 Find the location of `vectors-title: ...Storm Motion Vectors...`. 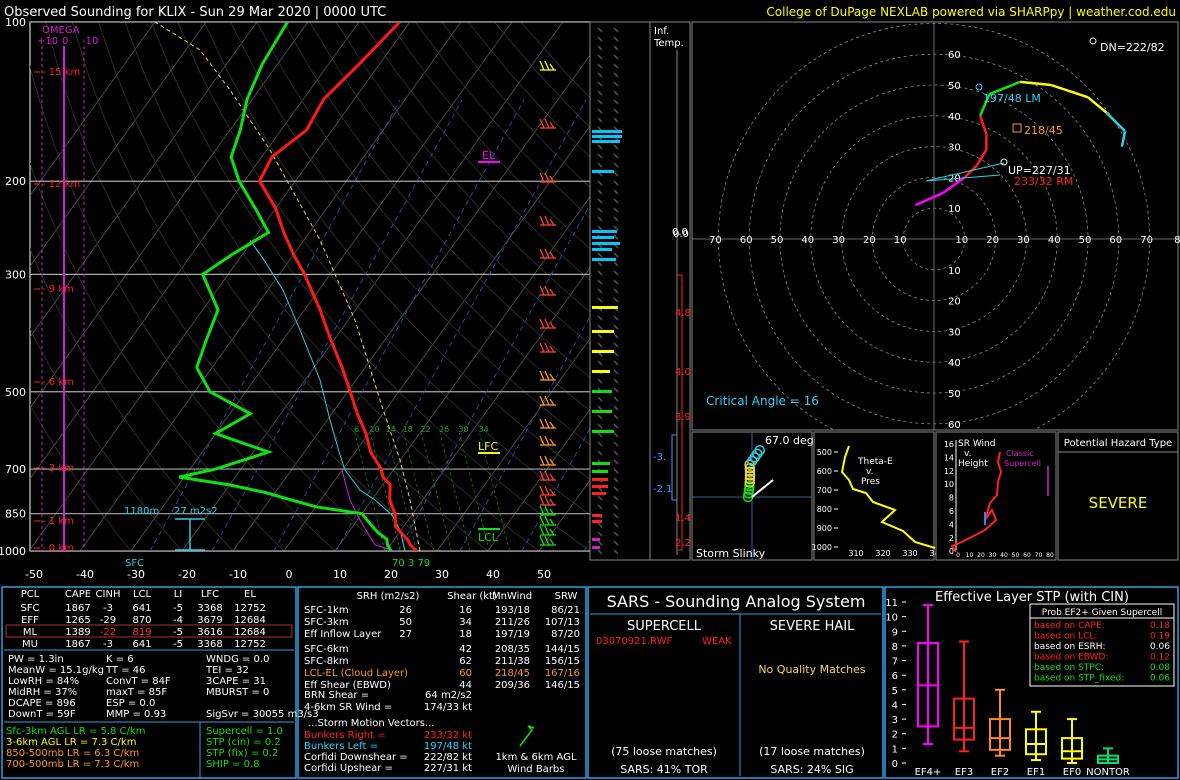

vectors-title: ...Storm Motion Vectors... is located at coordinates (371, 723).